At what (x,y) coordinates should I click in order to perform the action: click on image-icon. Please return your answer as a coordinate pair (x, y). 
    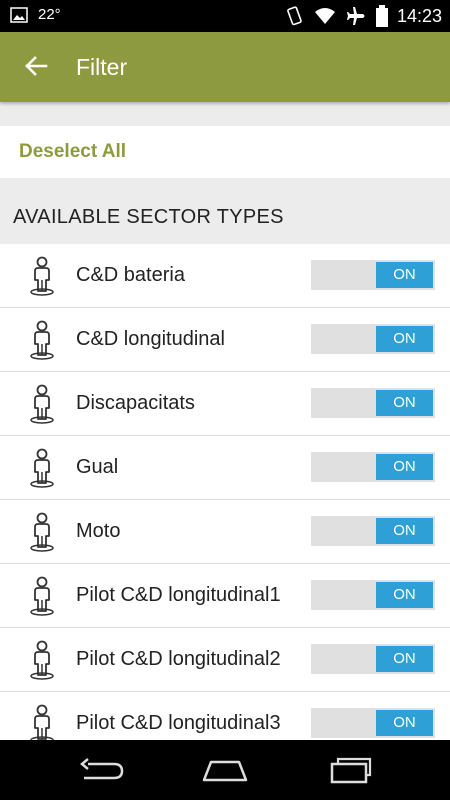
    Looking at the image, I should click on (19, 14).